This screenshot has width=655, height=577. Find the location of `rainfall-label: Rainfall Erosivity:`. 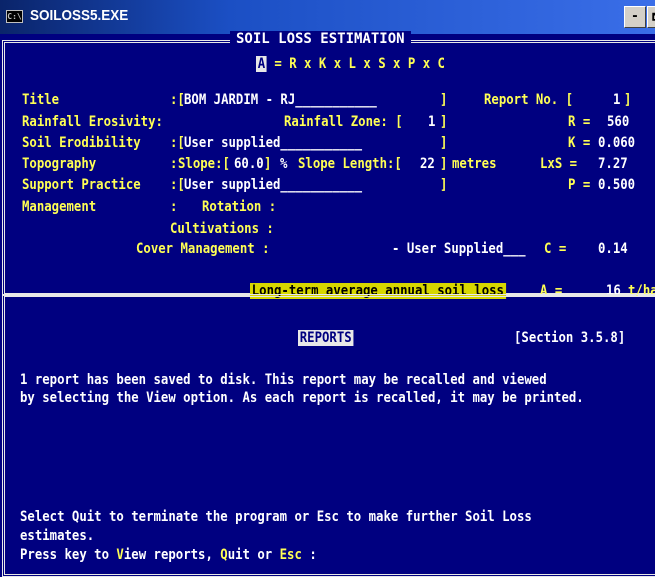

rainfall-label: Rainfall Erosivity: is located at coordinates (92, 122).